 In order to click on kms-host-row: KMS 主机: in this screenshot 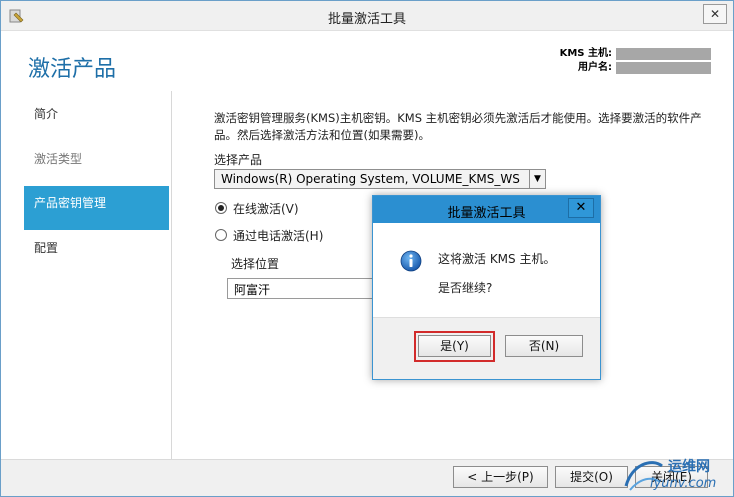, I will do `click(635, 54)`.